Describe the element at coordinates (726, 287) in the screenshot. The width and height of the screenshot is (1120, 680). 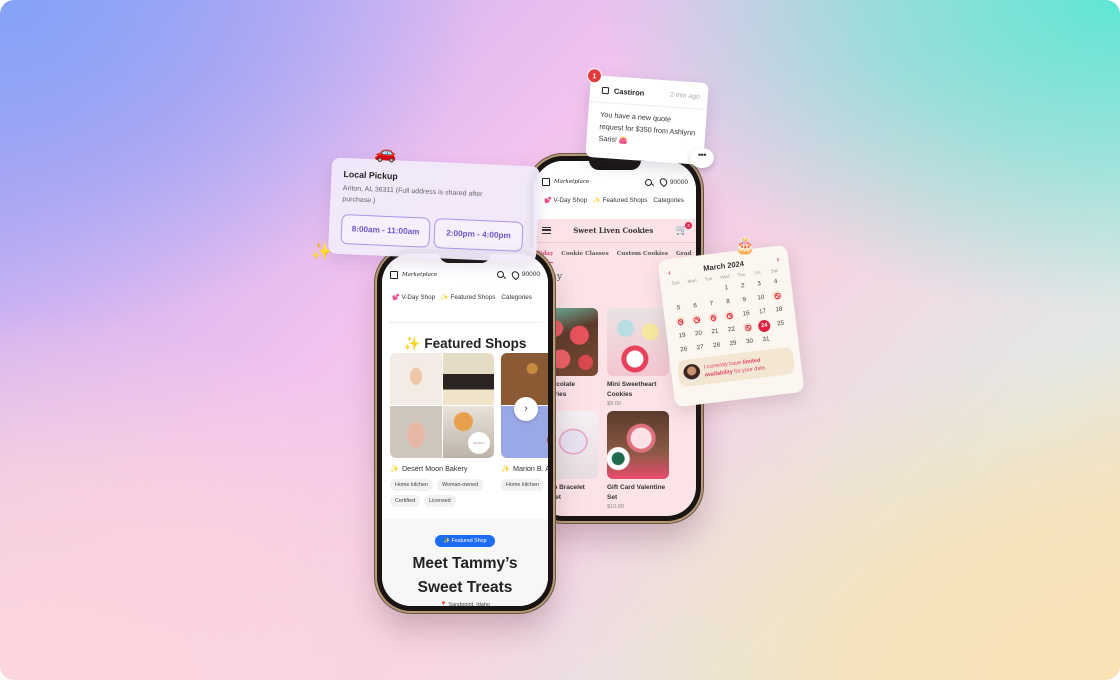
I see `calendar-day: 1` at that location.